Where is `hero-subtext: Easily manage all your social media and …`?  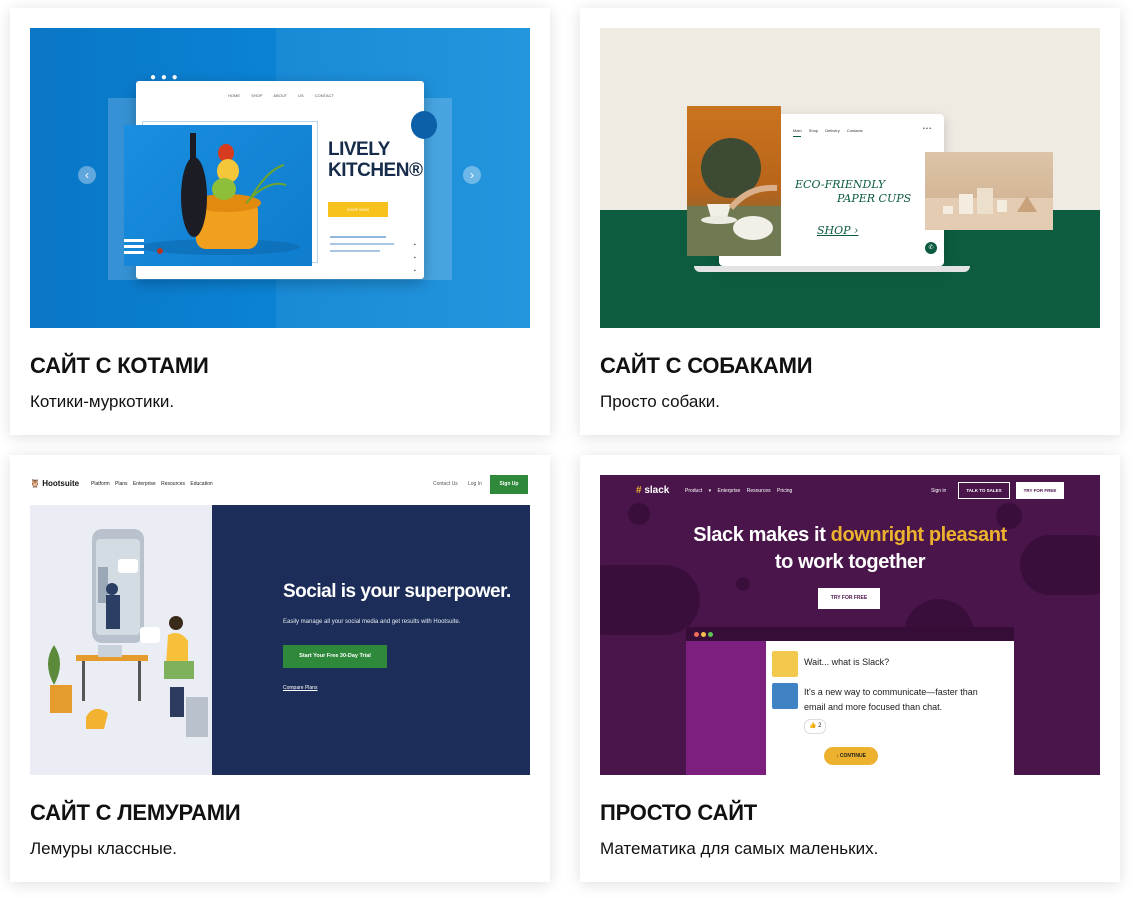 hero-subtext: Easily manage all your social media and … is located at coordinates (372, 622).